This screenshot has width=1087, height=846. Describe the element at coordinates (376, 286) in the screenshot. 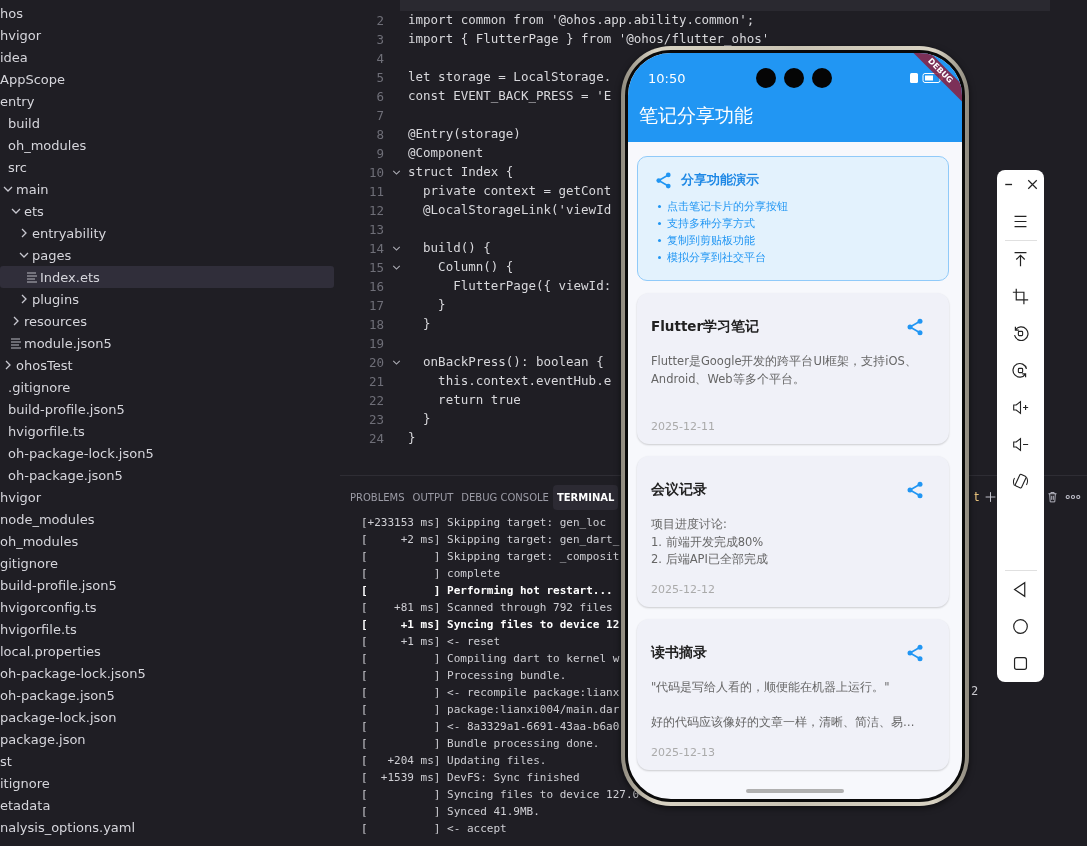

I see `line-number: 16` at that location.